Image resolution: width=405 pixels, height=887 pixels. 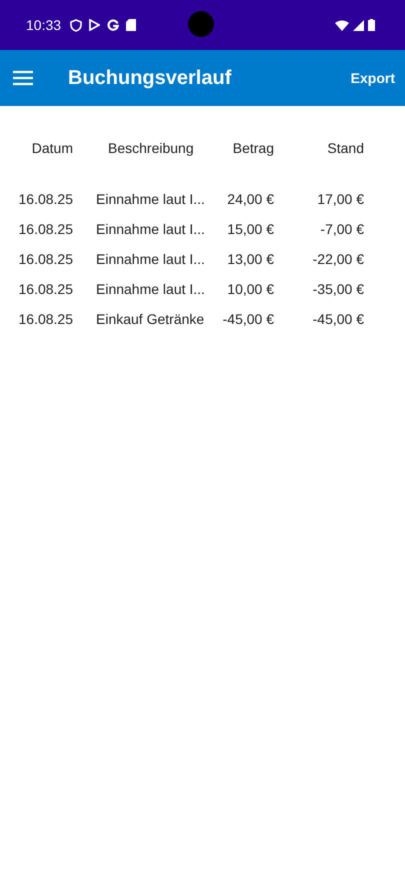 What do you see at coordinates (250, 259) in the screenshot?
I see `table-cell-text: 13,00 €` at bounding box center [250, 259].